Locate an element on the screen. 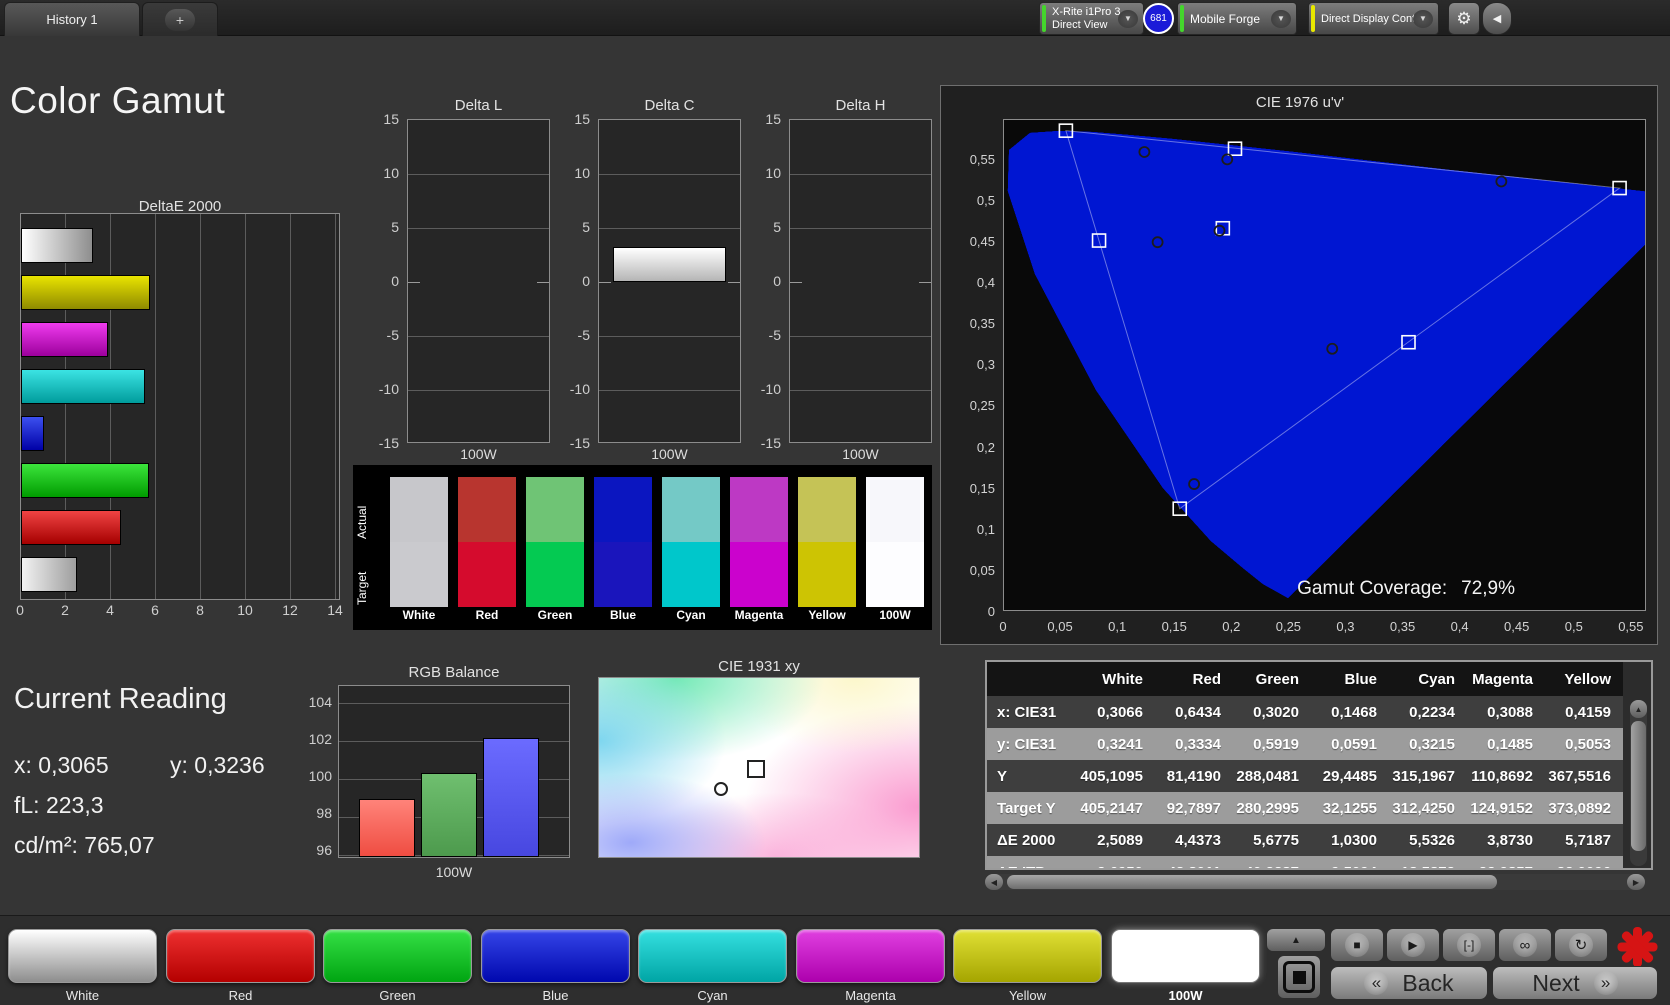 Image resolution: width=1670 pixels, height=1005 pixels. delta-h-chart is located at coordinates (860, 281).